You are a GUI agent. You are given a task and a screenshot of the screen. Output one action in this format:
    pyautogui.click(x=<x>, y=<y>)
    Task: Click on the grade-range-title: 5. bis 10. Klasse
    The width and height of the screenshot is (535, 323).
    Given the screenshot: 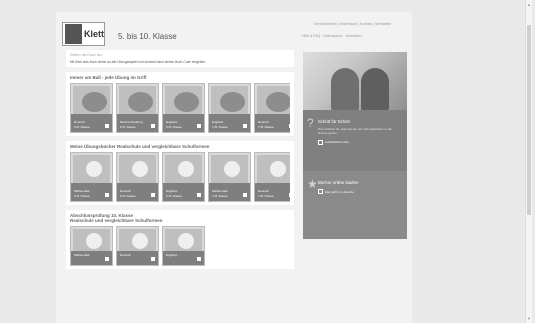 What is the action you would take?
    pyautogui.click(x=147, y=36)
    